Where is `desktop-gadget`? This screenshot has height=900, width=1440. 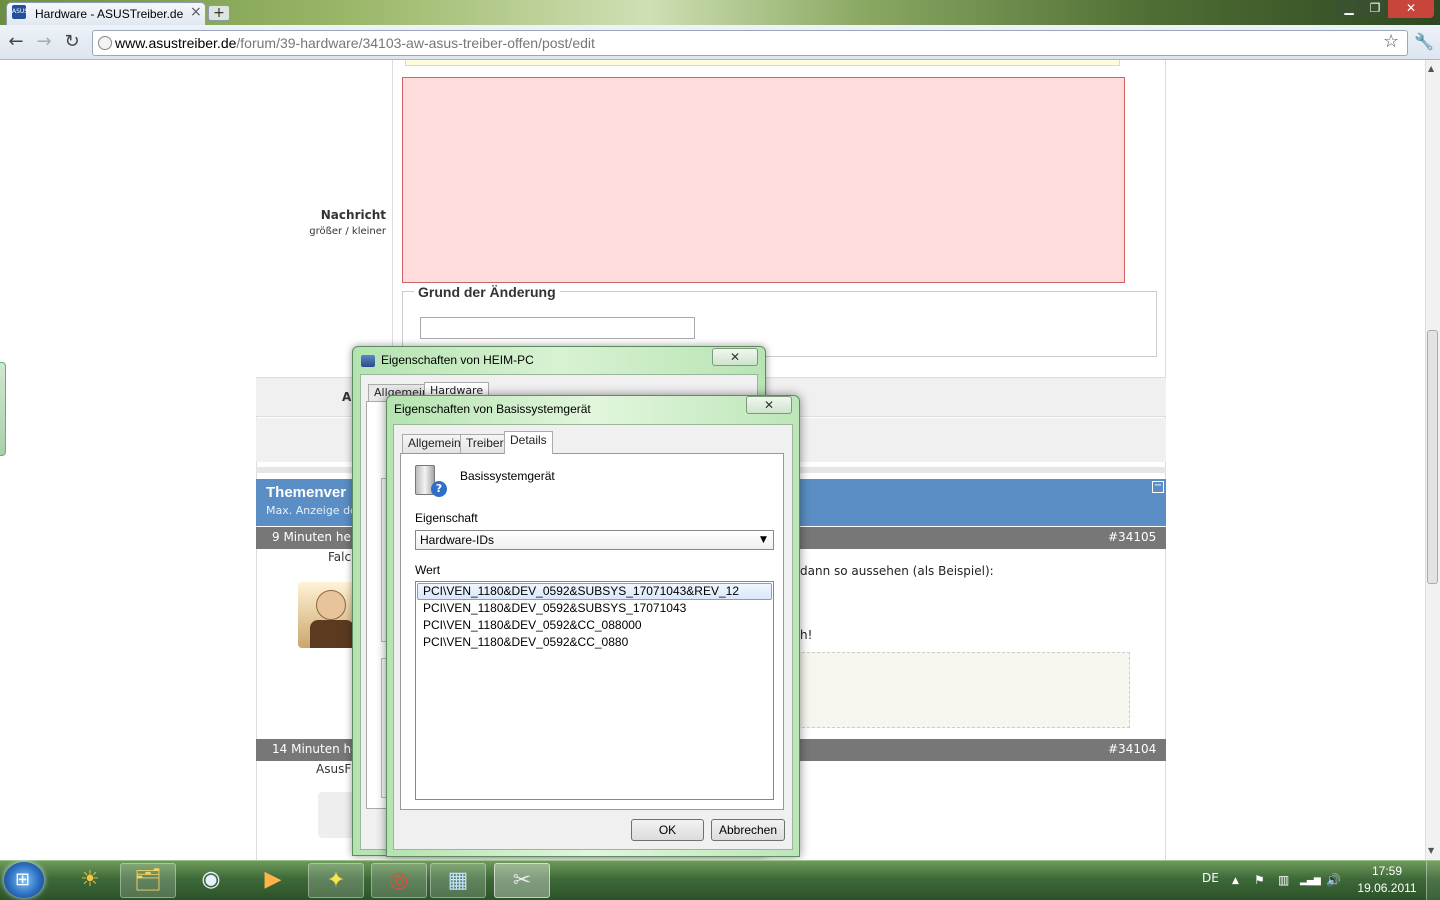 desktop-gadget is located at coordinates (3, 409).